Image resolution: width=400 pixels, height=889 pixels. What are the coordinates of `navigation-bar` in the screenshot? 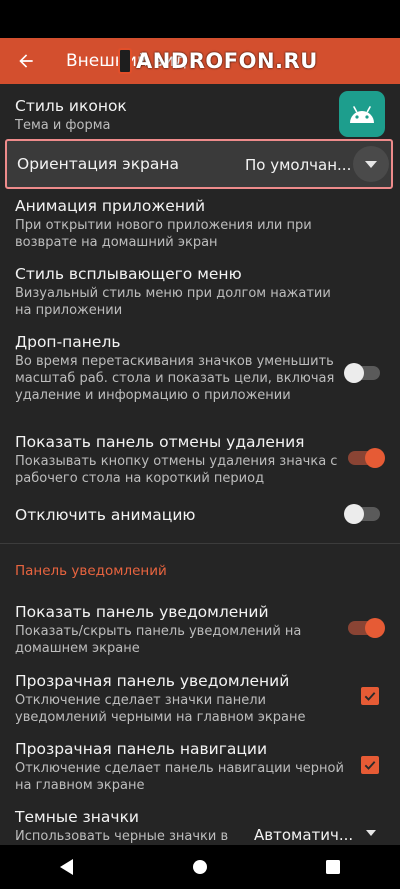 It's located at (200, 867).